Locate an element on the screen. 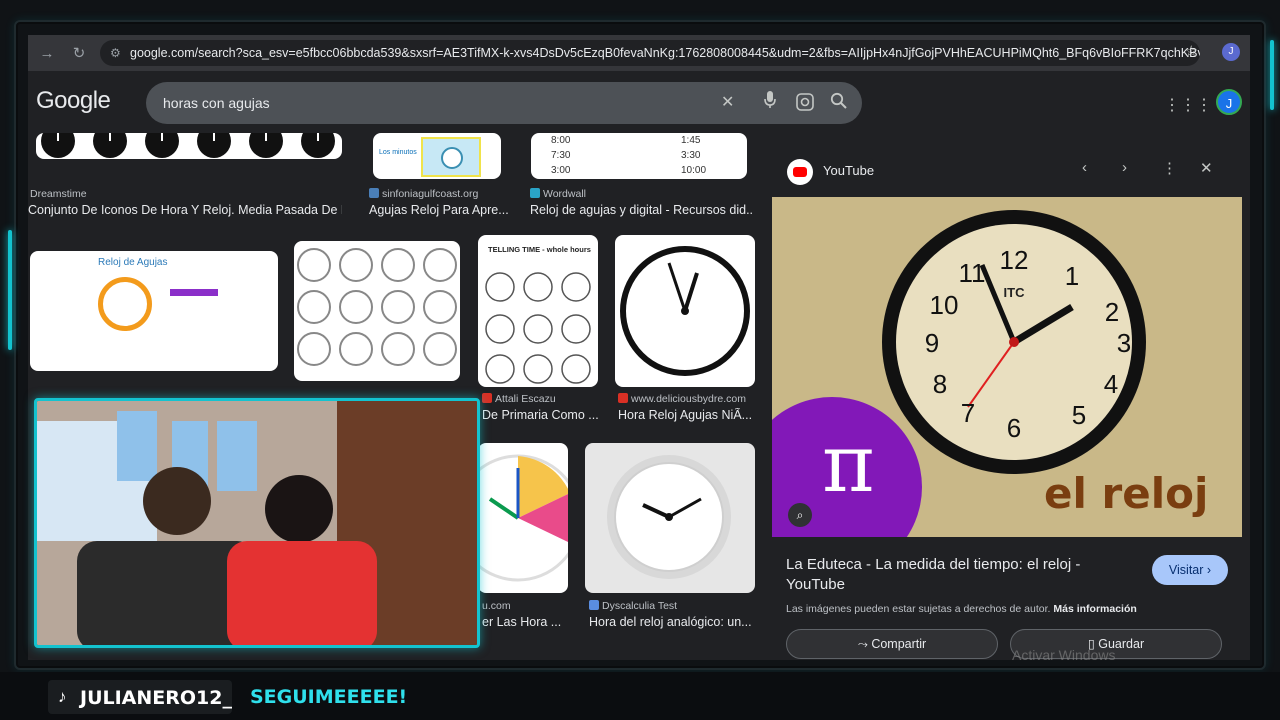 This screenshot has height=720, width=1280. clear-icon: ✕ is located at coordinates (727, 102).